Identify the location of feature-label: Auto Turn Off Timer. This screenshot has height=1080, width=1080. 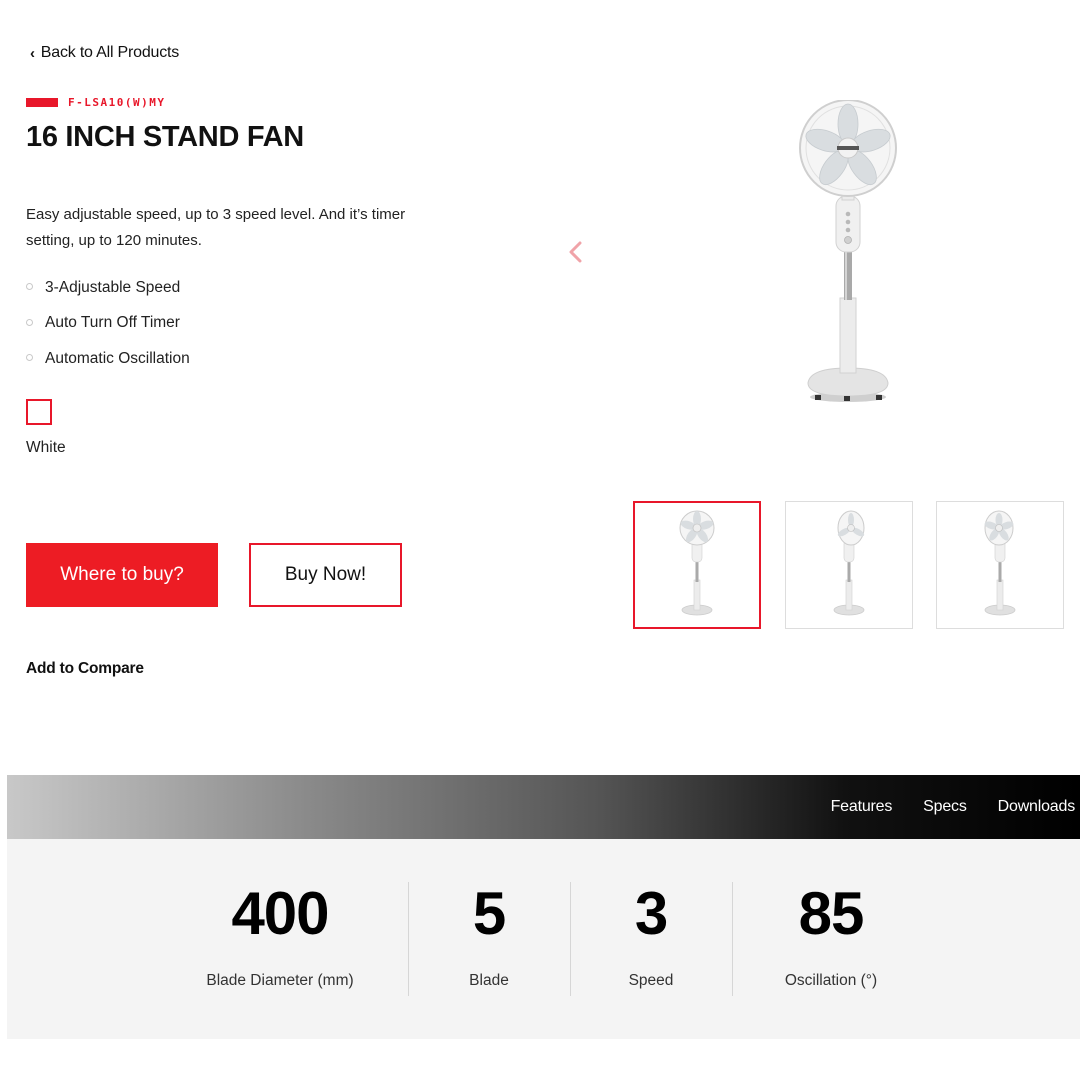
(112, 323).